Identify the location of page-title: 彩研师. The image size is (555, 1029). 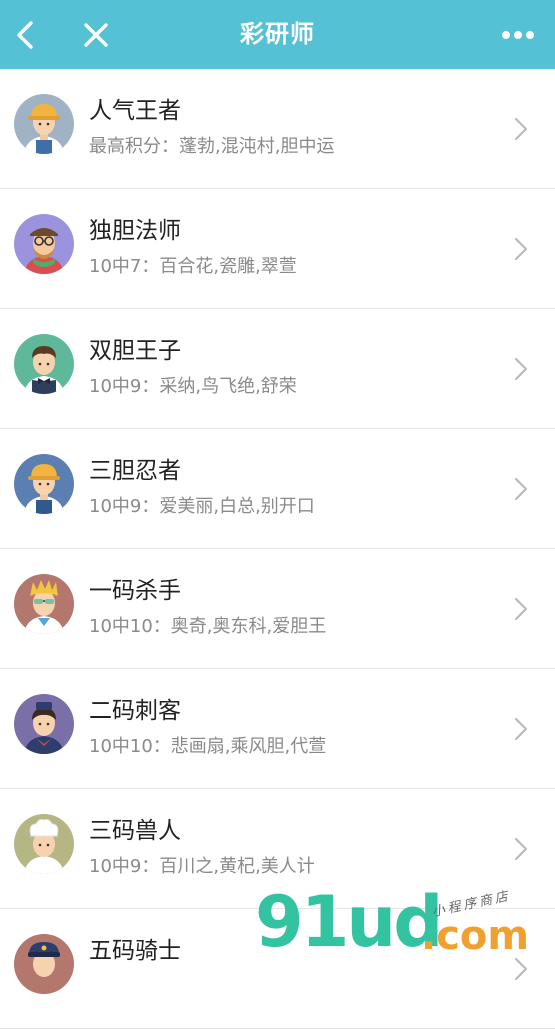
(277, 34).